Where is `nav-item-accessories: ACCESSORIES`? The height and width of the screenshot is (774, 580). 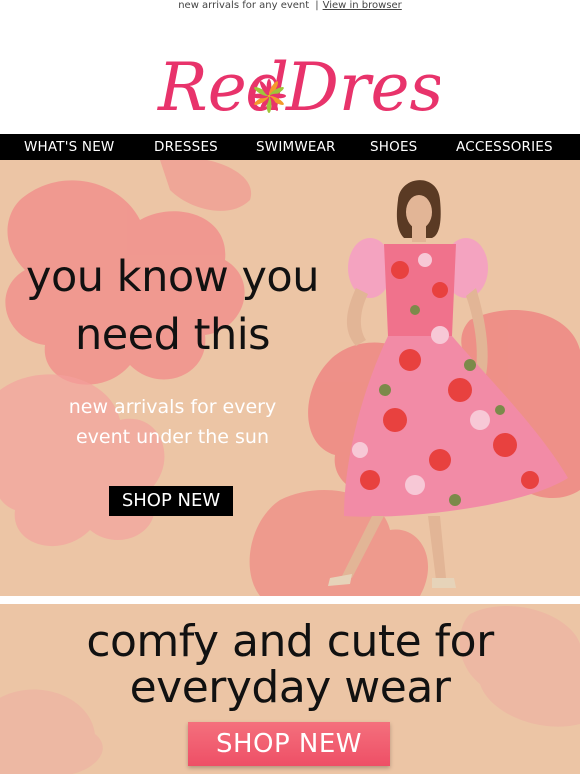
nav-item-accessories: ACCESSORIES is located at coordinates (504, 147).